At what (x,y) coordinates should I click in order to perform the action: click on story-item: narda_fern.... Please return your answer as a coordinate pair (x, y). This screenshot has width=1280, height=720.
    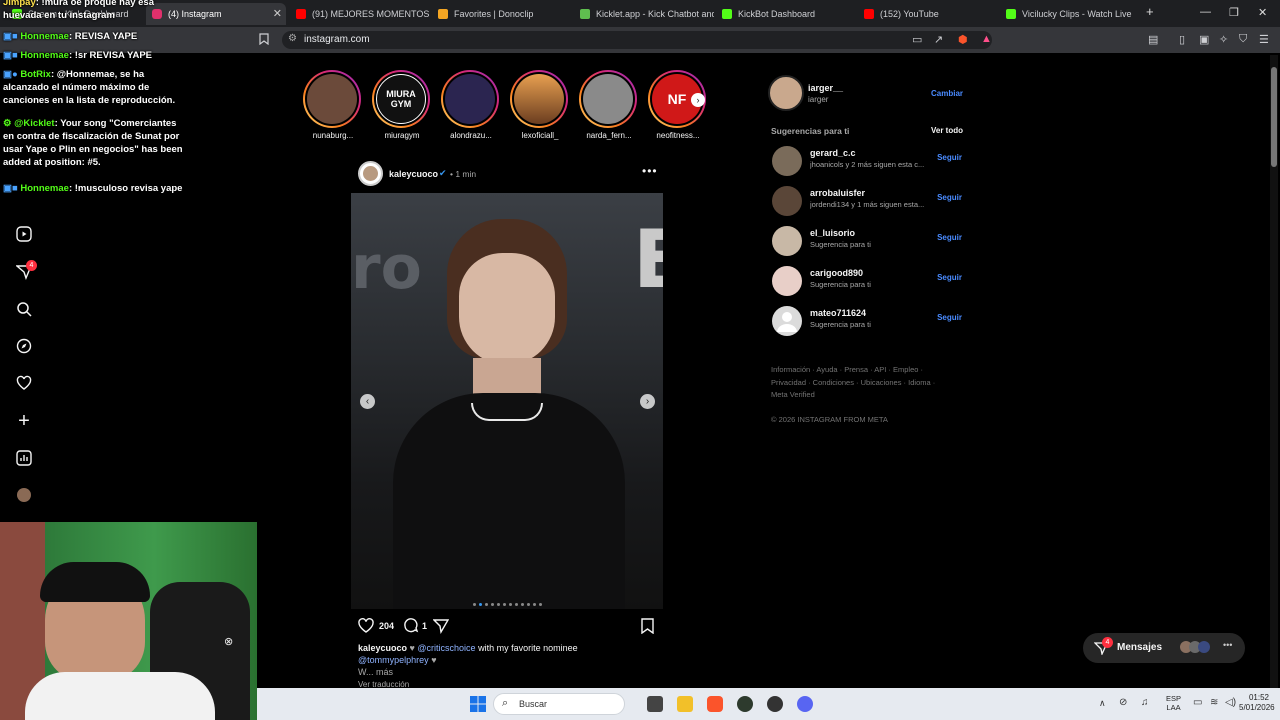
    Looking at the image, I should click on (609, 105).